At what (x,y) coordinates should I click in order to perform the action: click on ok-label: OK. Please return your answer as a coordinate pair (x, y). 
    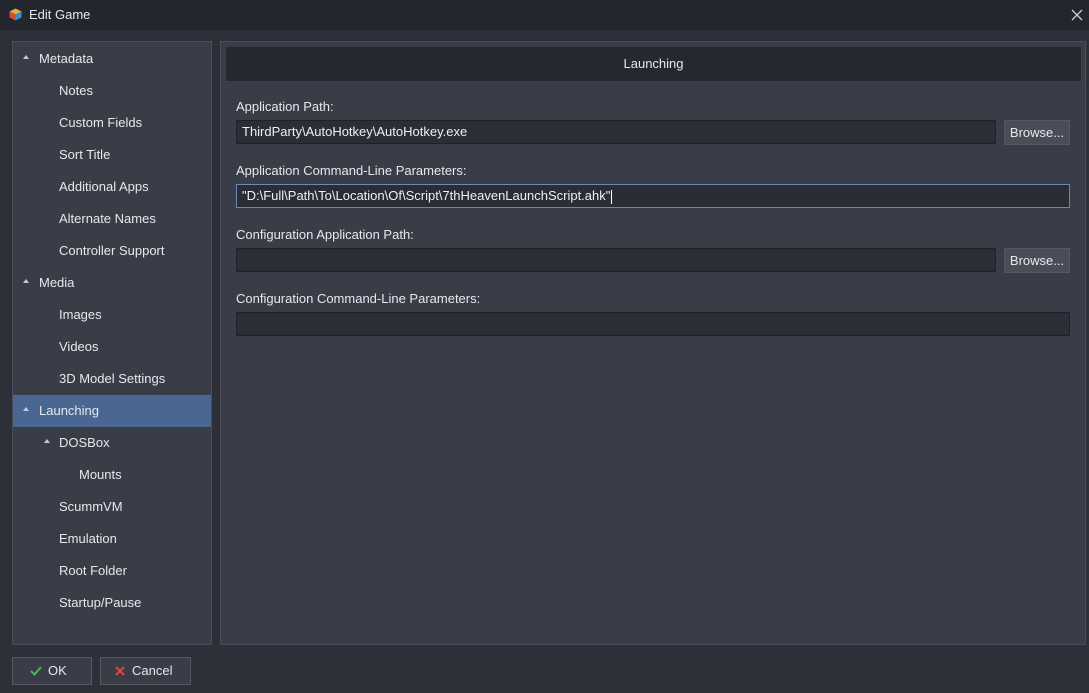
    Looking at the image, I should click on (57, 670).